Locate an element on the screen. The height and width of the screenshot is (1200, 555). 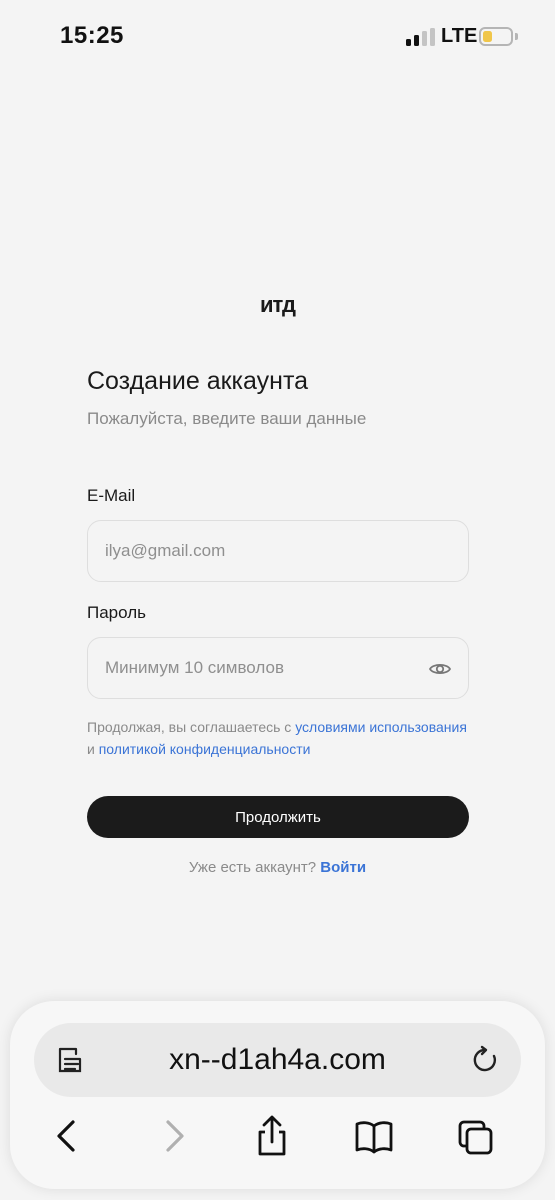
email-input is located at coordinates (255, 551).